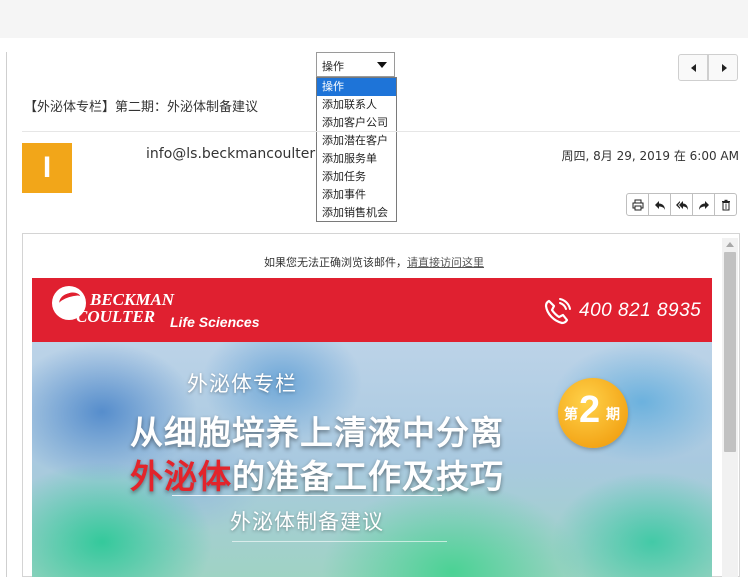  I want to click on scroll-up-icon, so click(730, 244).